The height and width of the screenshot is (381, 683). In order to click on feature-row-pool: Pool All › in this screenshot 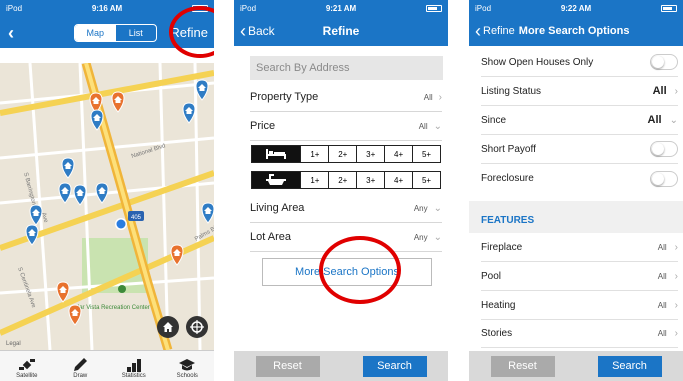, I will do `click(579, 276)`.